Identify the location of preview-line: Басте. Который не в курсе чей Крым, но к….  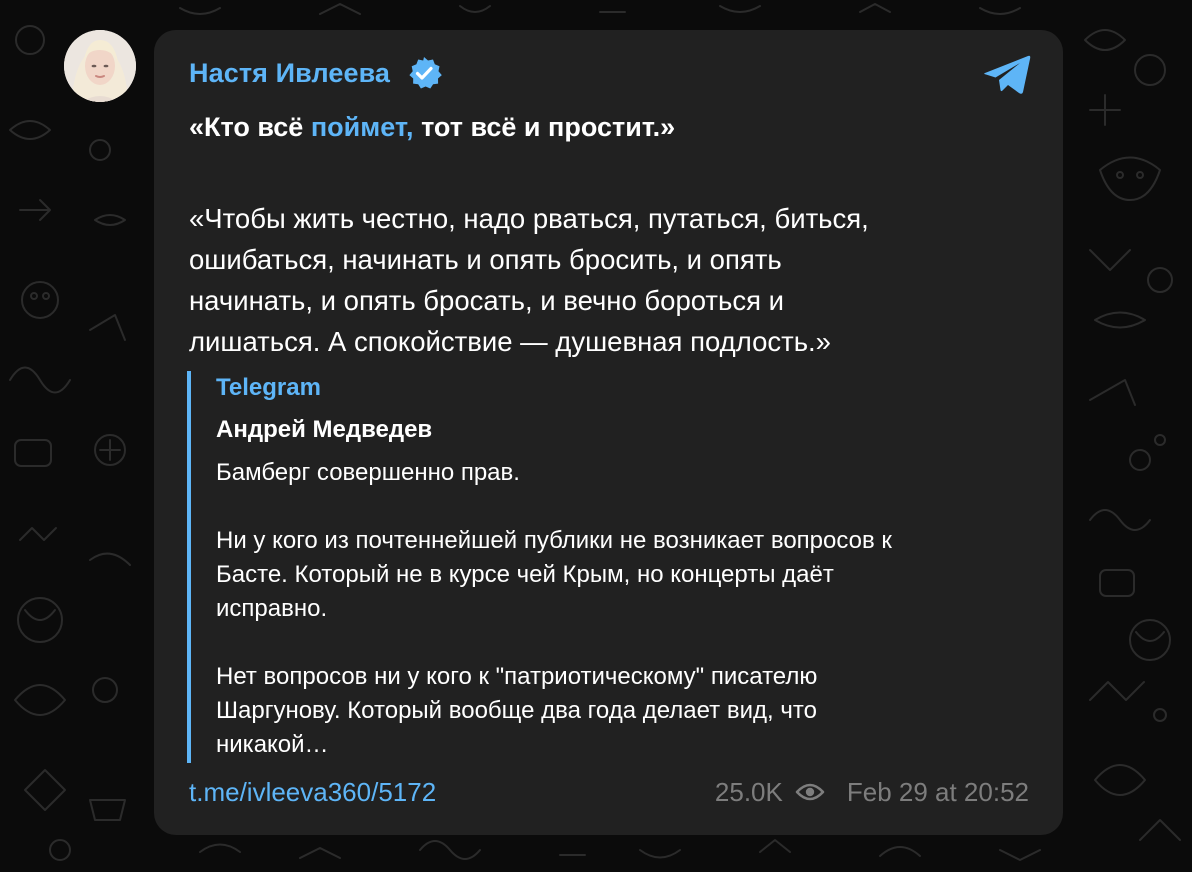
(525, 574).